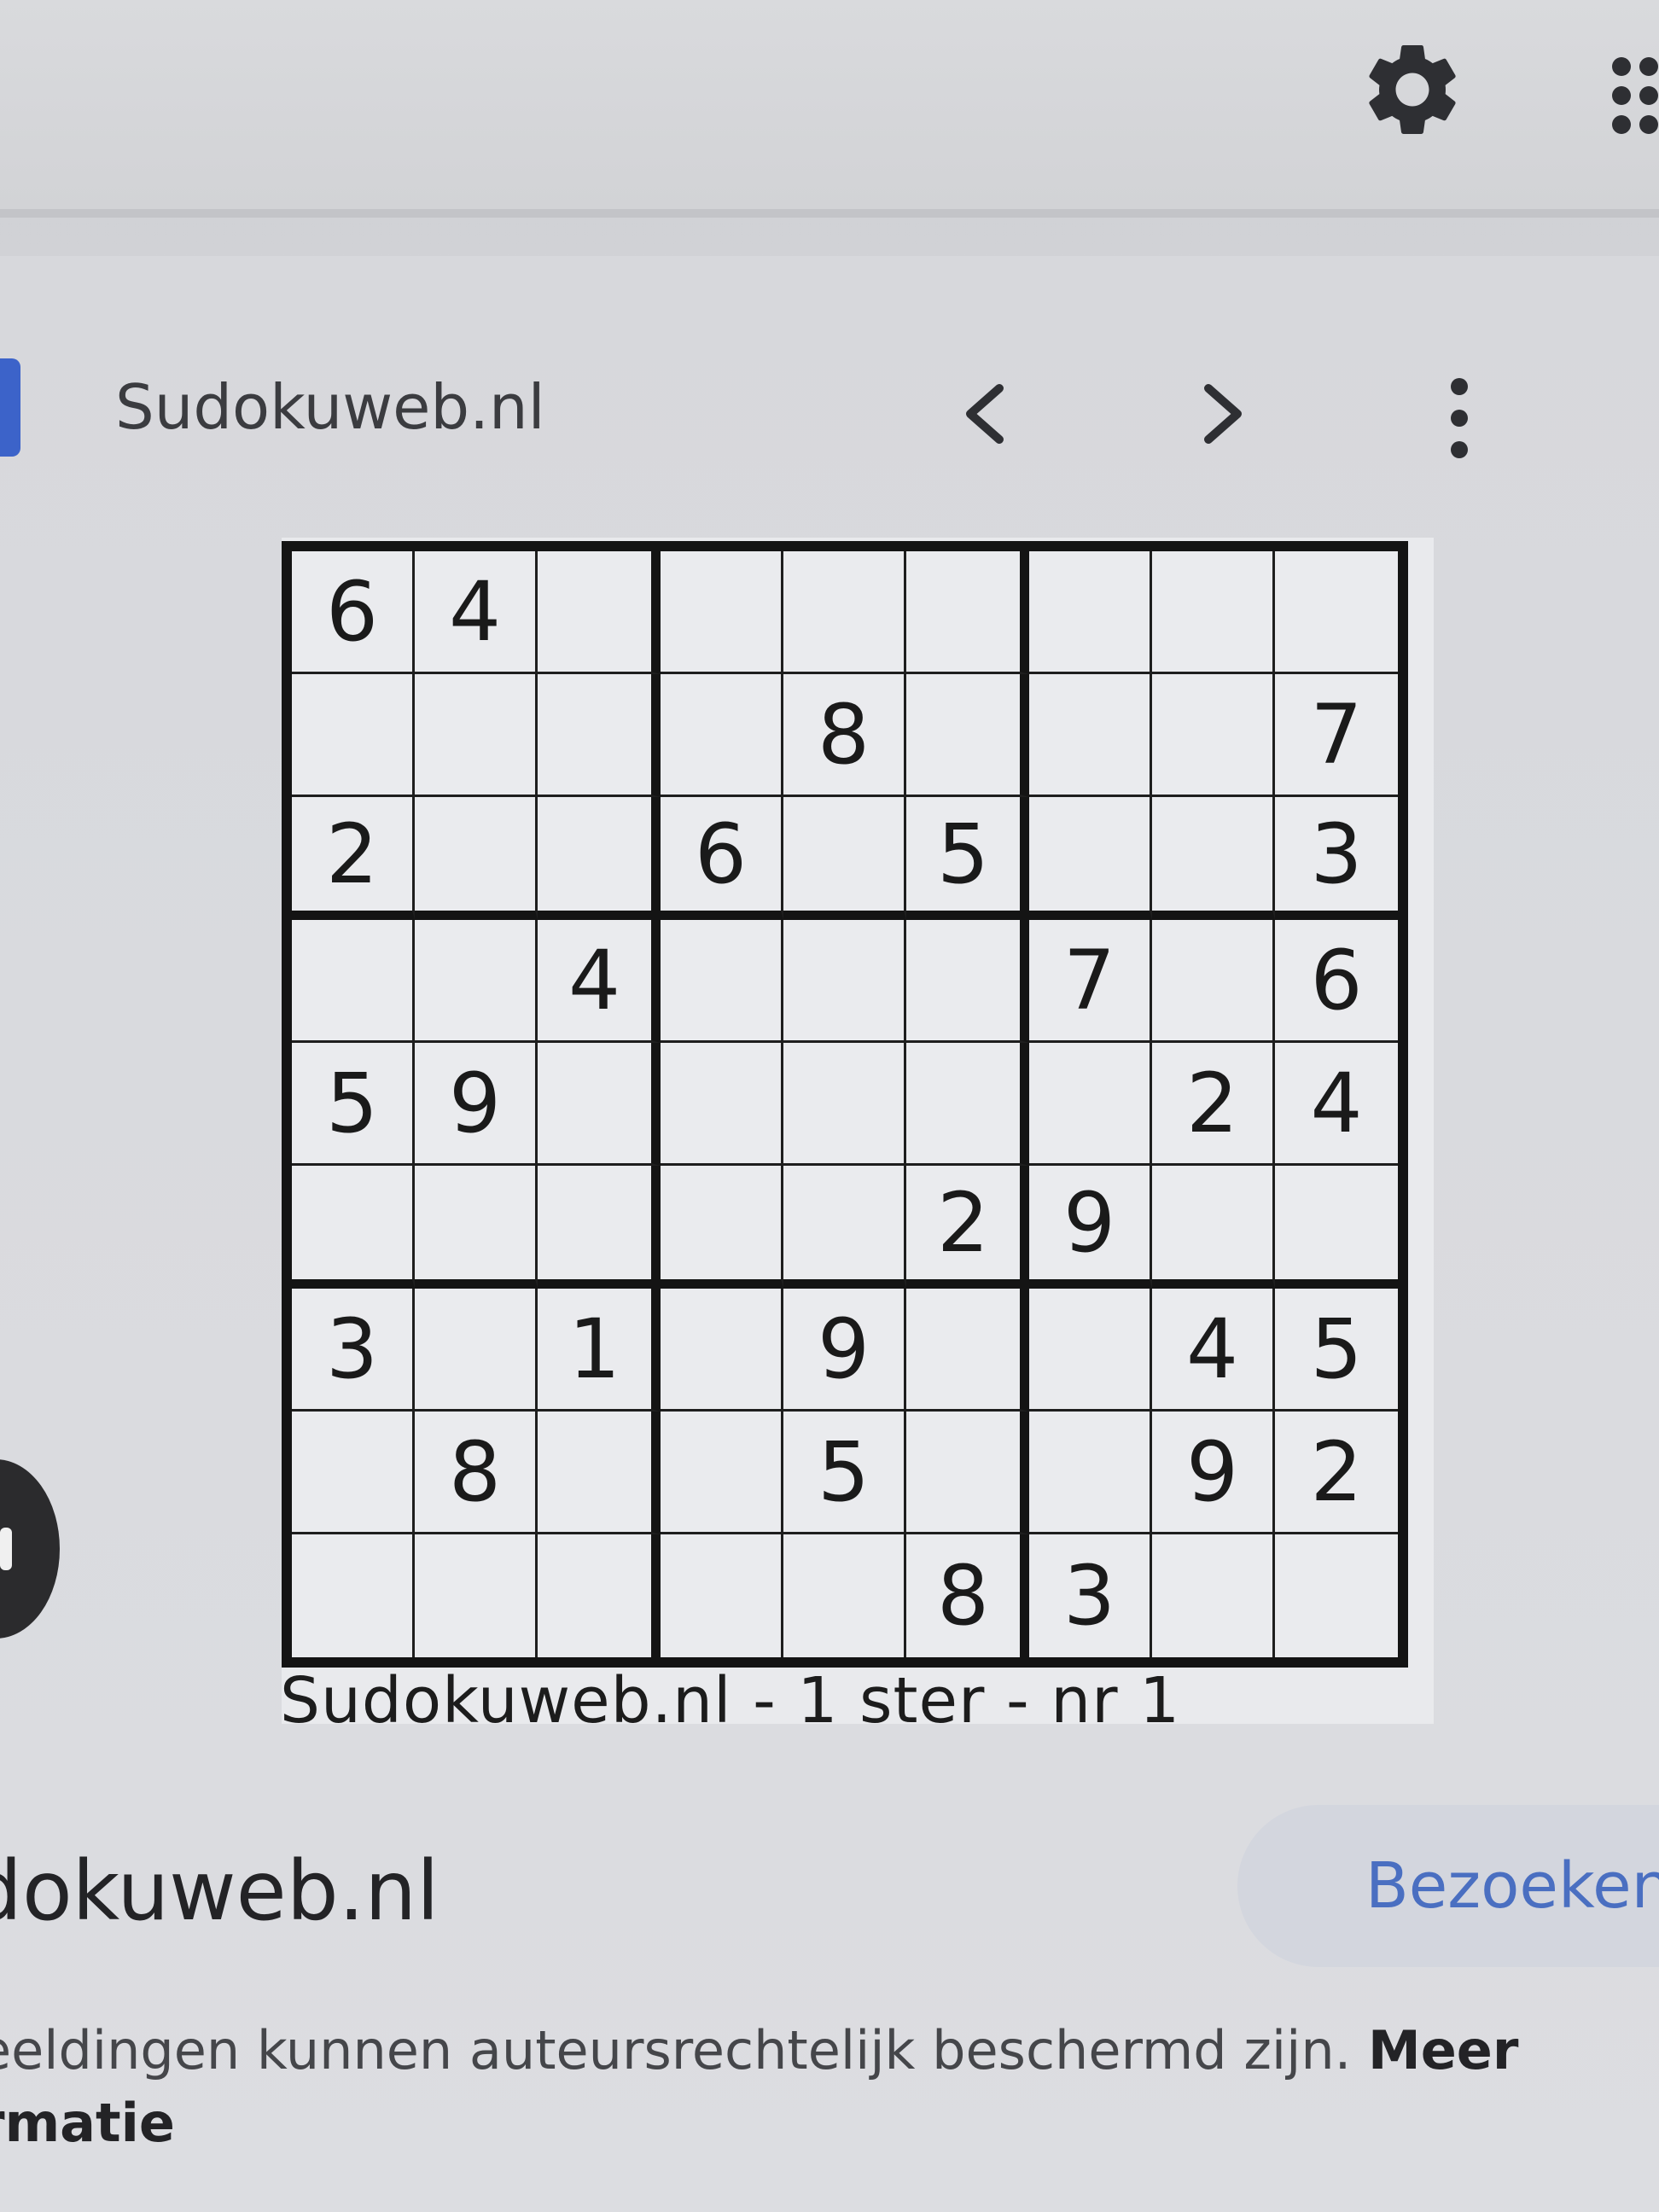 This screenshot has height=2212, width=1659. Describe the element at coordinates (599, 1350) in the screenshot. I see `sudoku-cell: 1` at that location.